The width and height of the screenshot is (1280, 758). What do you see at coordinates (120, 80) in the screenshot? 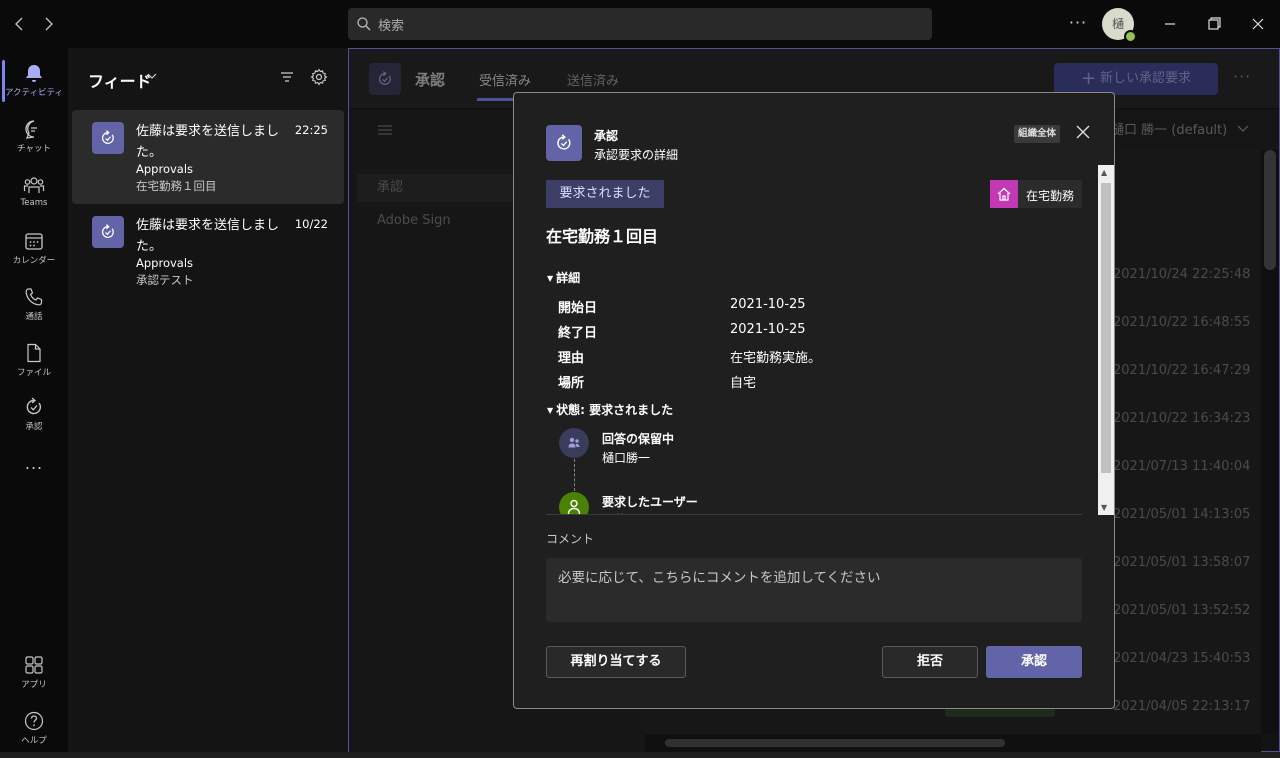
I see `feed-title: フィード` at bounding box center [120, 80].